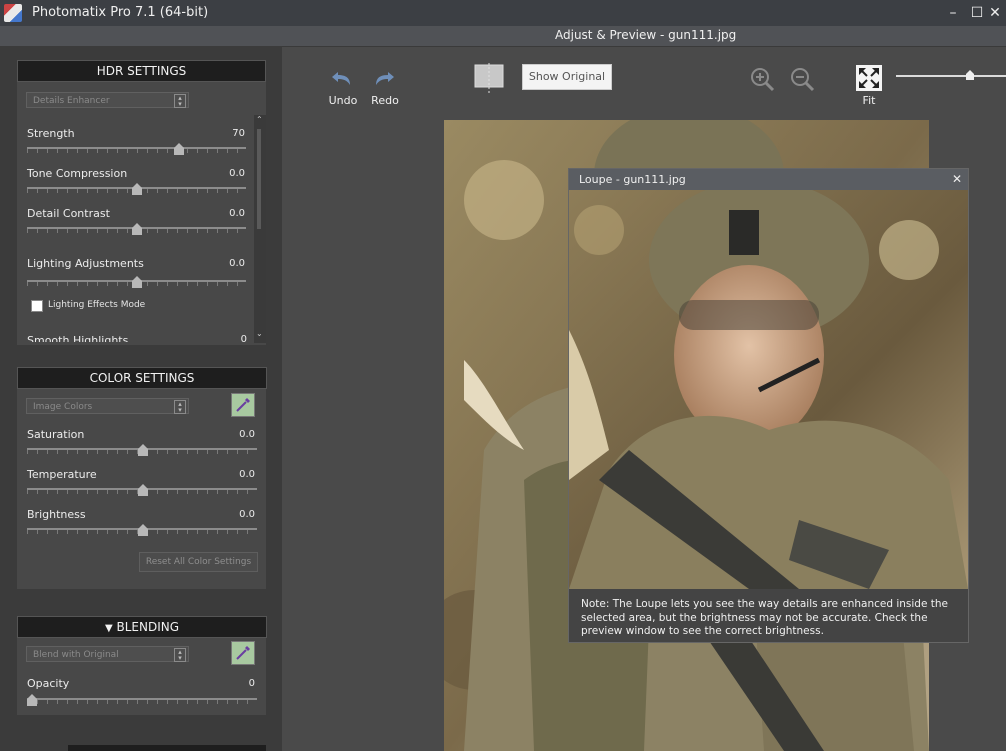 This screenshot has height=751, width=1006. I want to click on undo-icon, so click(342, 77).